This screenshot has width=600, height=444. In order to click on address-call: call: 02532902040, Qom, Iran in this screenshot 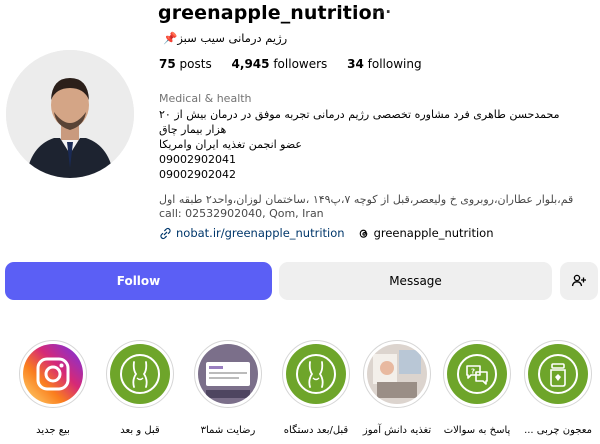, I will do `click(241, 213)`.